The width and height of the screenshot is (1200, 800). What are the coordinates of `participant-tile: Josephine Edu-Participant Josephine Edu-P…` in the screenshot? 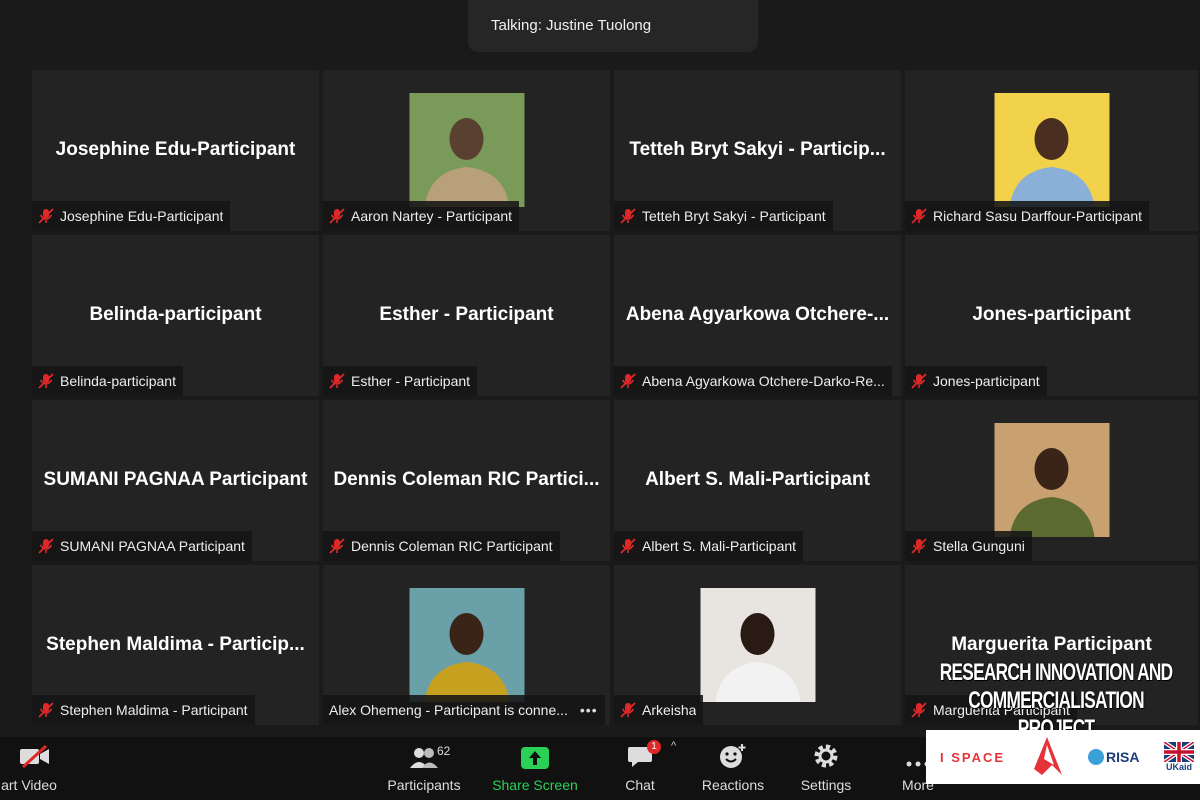 It's located at (175, 150).